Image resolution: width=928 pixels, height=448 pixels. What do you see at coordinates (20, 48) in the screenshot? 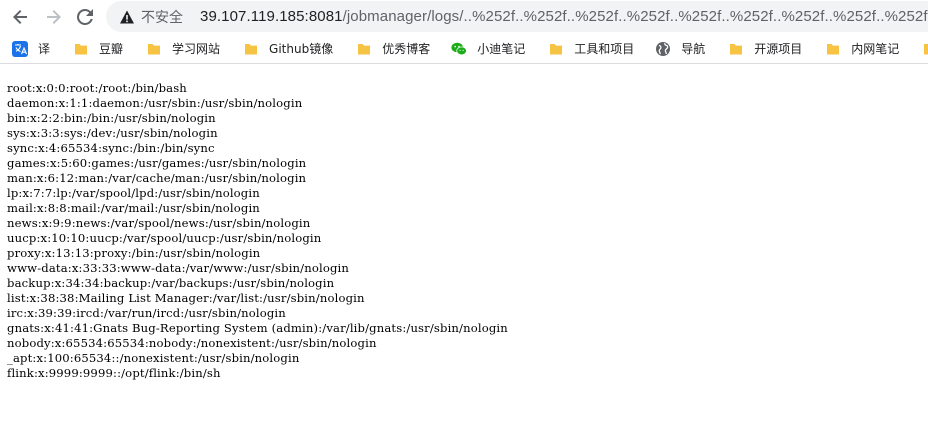
I see `translate-icon` at bounding box center [20, 48].